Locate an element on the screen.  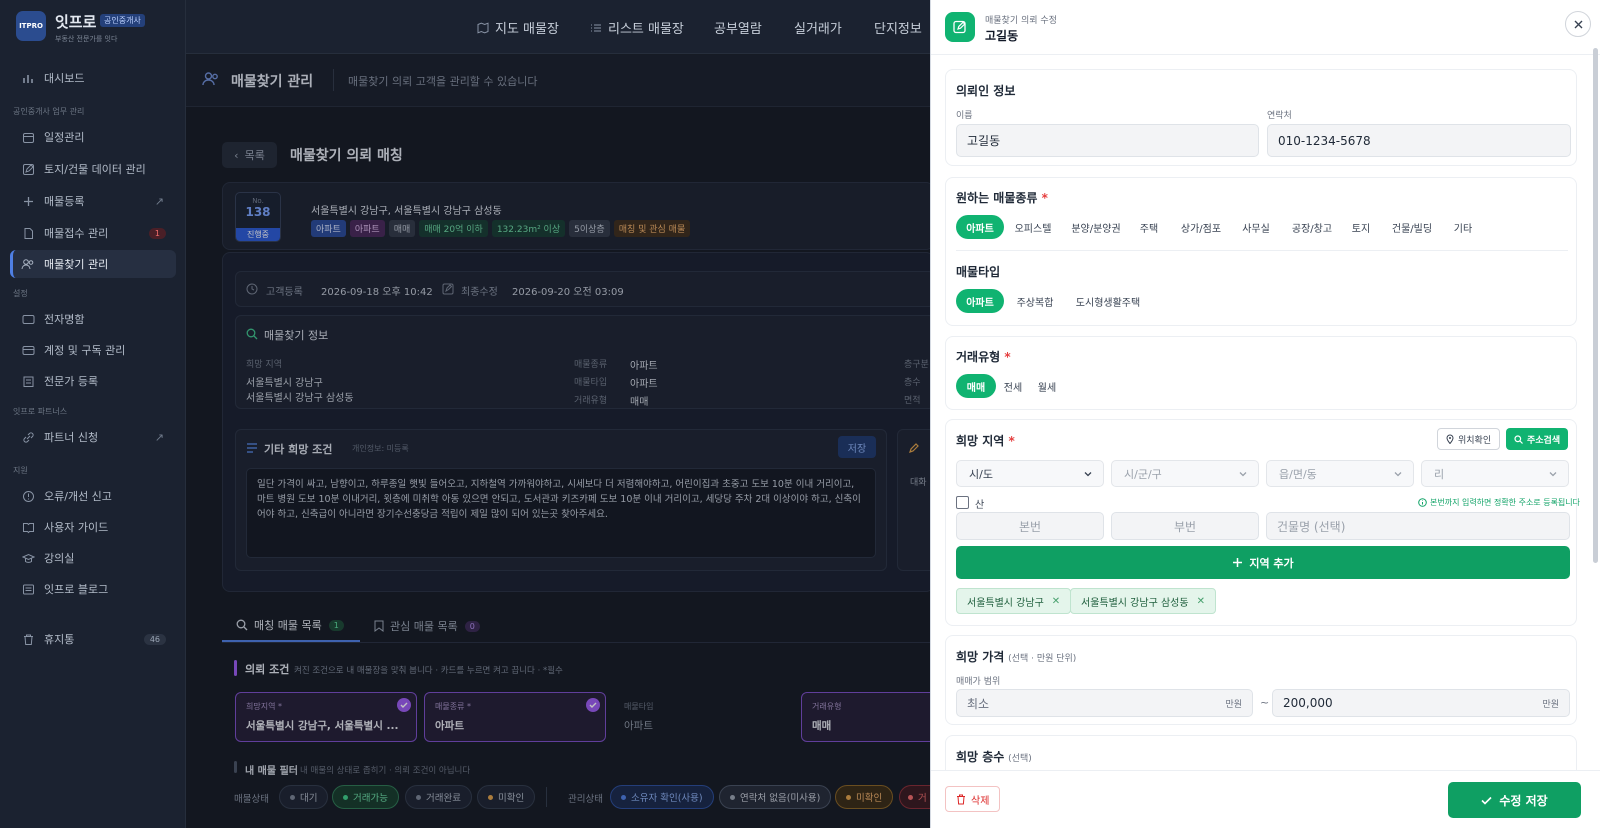
price-min-field: 최소 만원 is located at coordinates (1104, 703).